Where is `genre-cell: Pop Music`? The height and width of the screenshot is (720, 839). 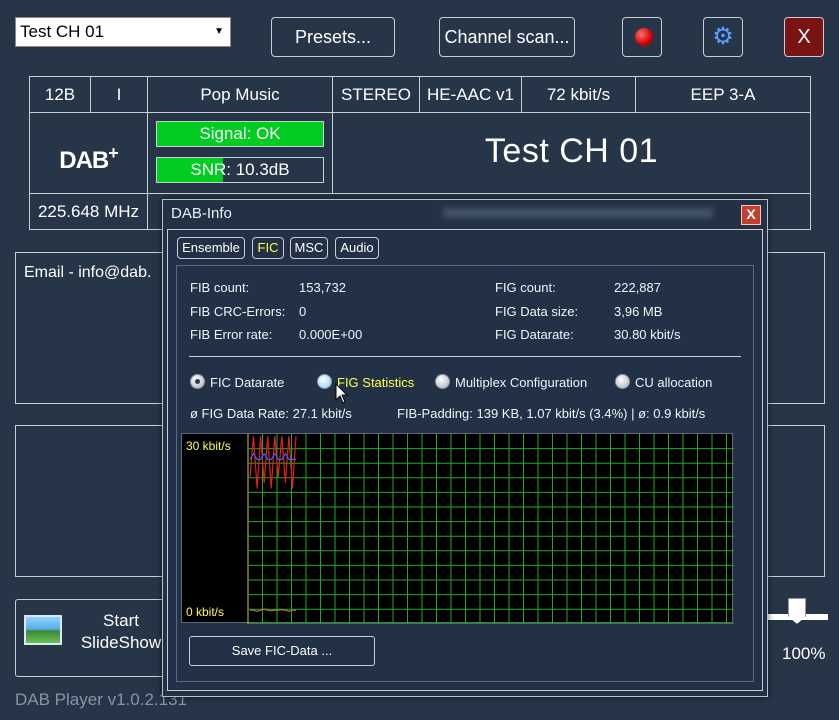
genre-cell: Pop Music is located at coordinates (240, 94).